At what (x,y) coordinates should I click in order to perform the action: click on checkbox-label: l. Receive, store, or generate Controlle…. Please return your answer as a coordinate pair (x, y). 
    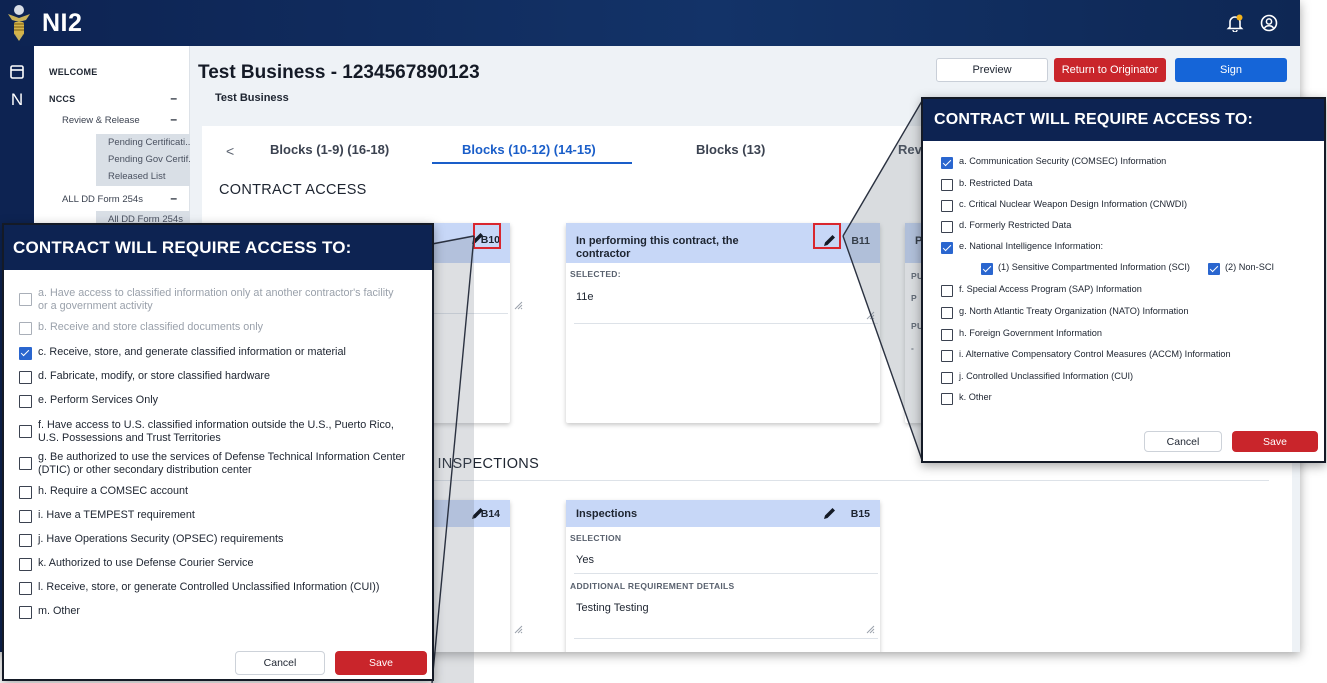
    Looking at the image, I should click on (209, 587).